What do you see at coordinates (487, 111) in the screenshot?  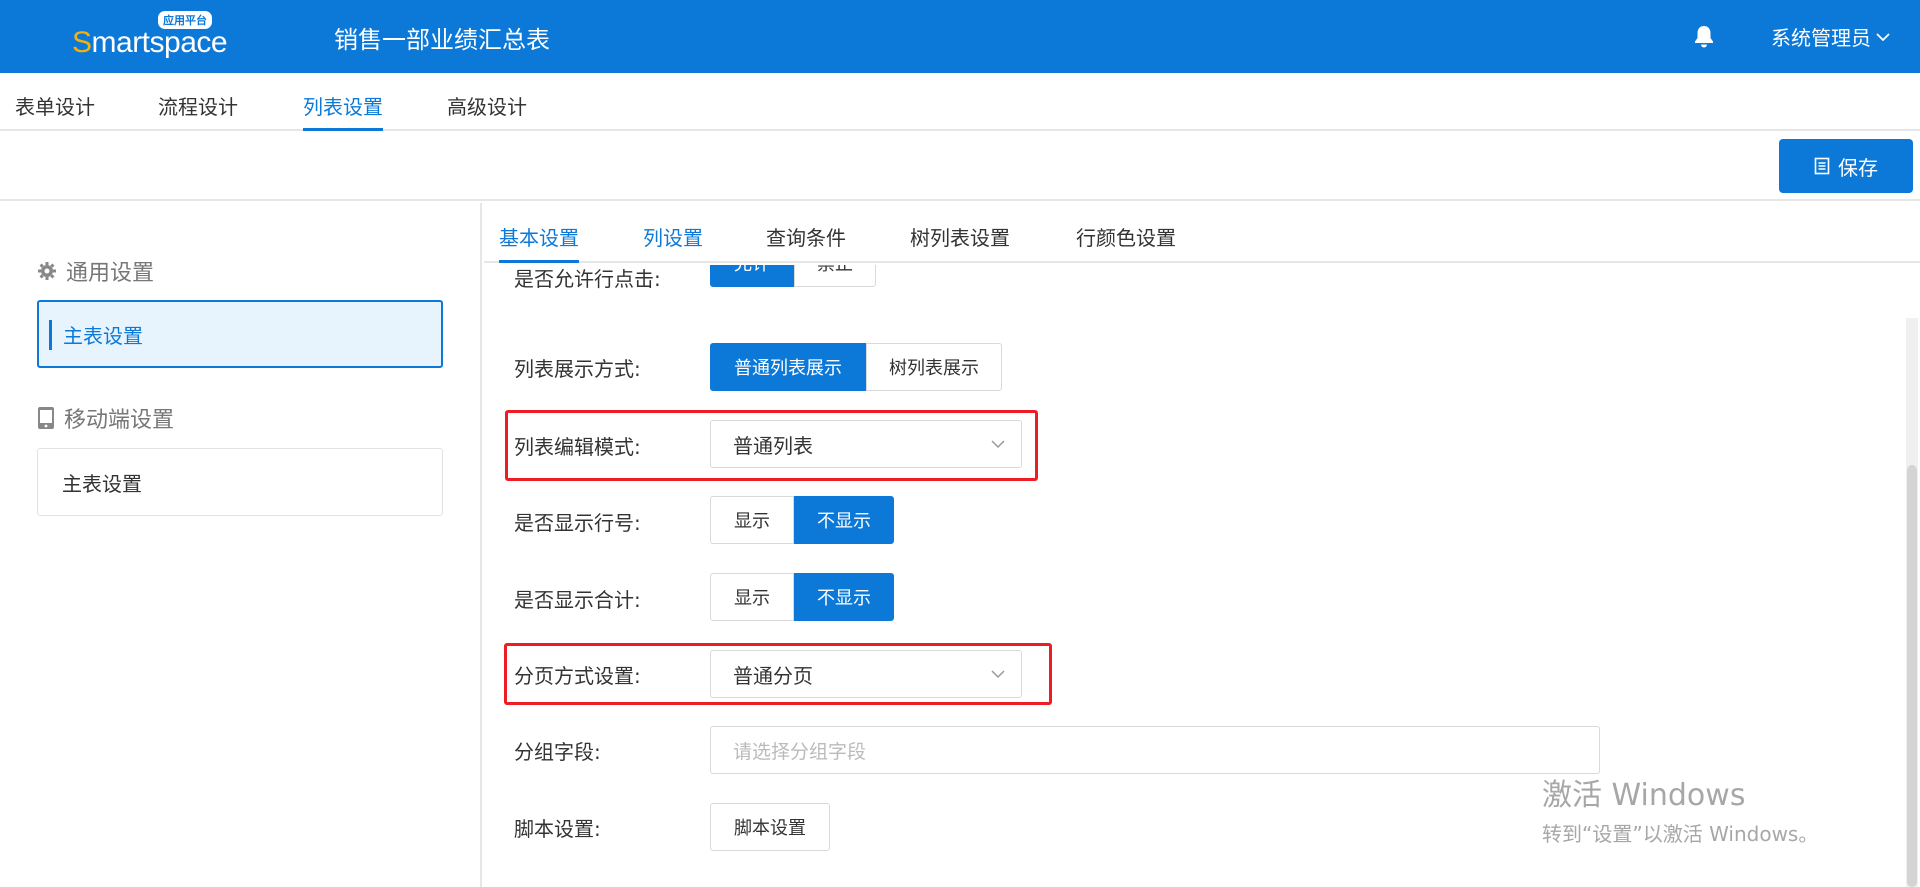 I see `tab-advanced-design: 高级设计` at bounding box center [487, 111].